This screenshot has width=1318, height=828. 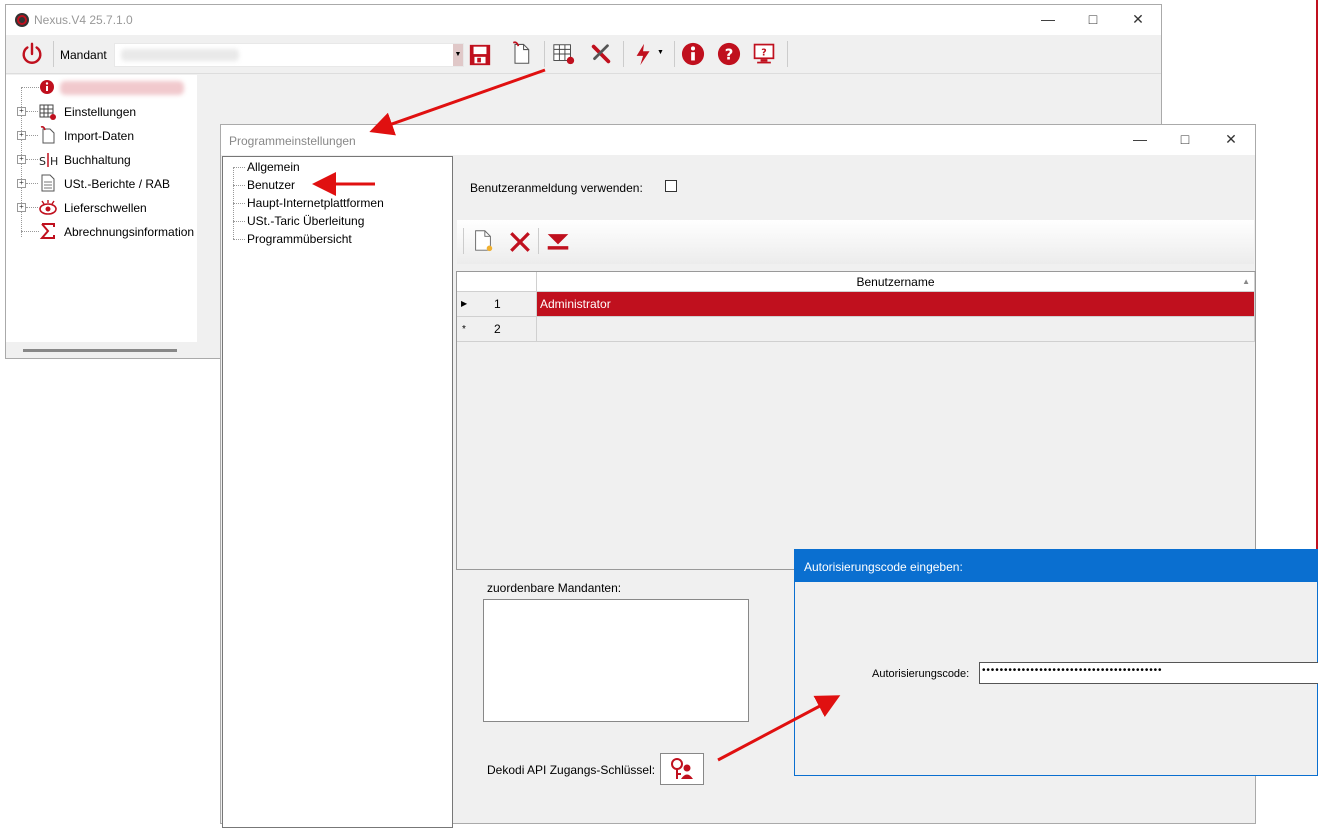 I want to click on arrow-to-auth-dialog, so click(x=779, y=728).